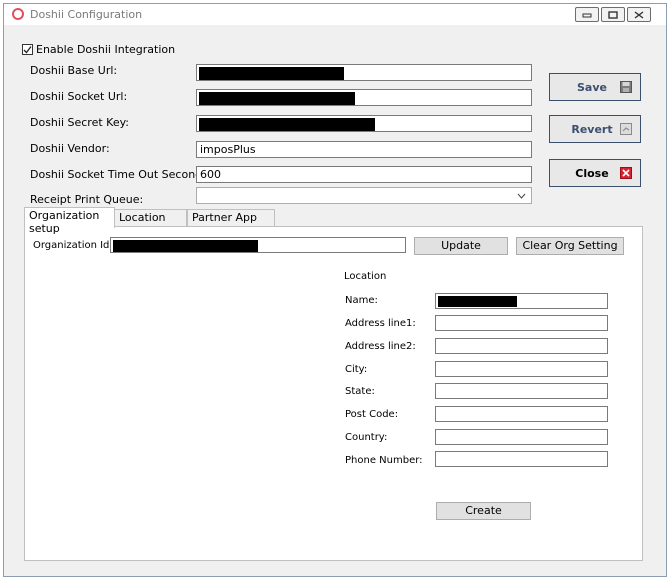  Describe the element at coordinates (364, 97) in the screenshot. I see `socket-url-input` at that location.